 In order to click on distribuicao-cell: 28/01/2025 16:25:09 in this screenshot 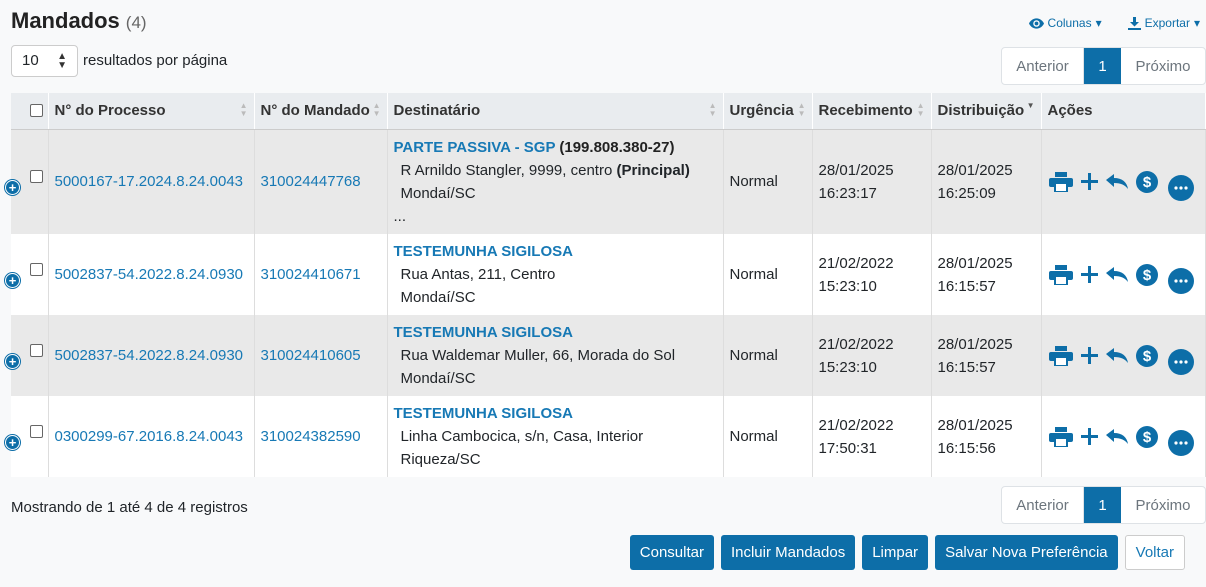, I will do `click(986, 181)`.